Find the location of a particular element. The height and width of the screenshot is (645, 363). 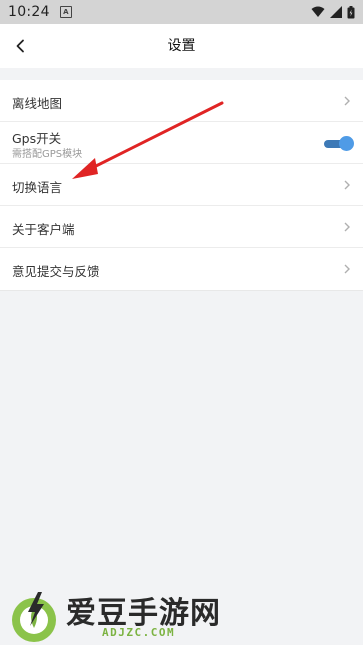

battery-icon is located at coordinates (351, 11).